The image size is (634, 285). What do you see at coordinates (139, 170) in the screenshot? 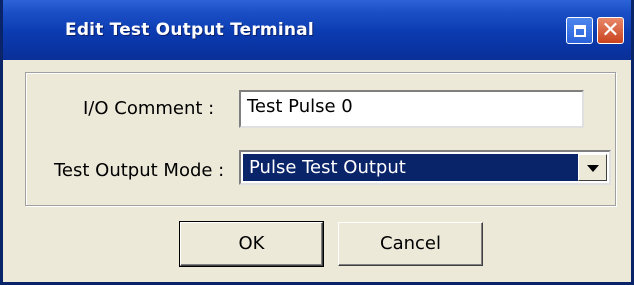
I see `test-output-mode-label: Test Output Mode :` at bounding box center [139, 170].